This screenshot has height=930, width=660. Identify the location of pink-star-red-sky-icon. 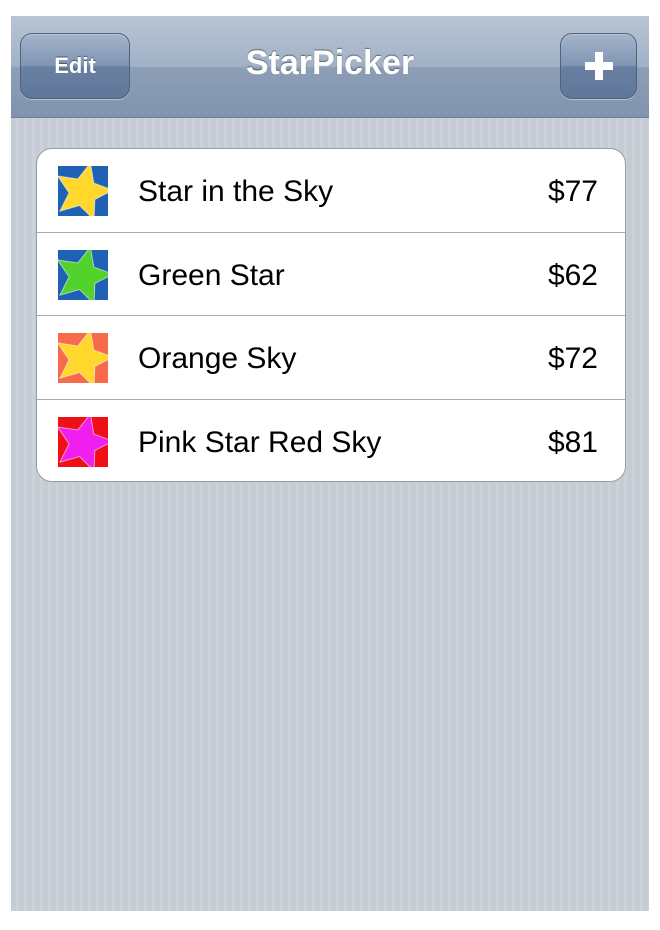
(83, 441).